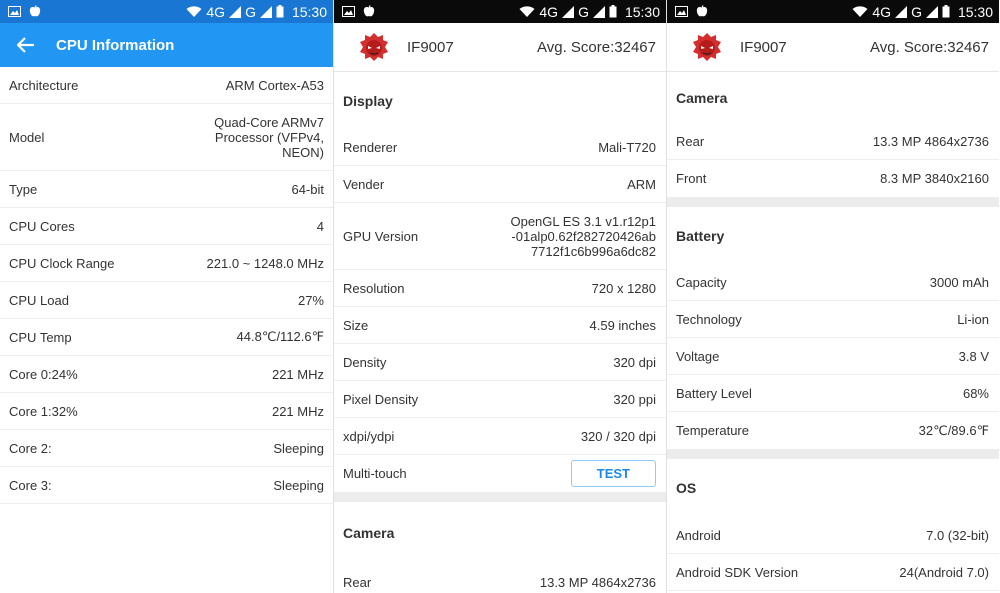 This screenshot has height=593, width=1000. I want to click on row-label: Core 0:24%, so click(43, 374).